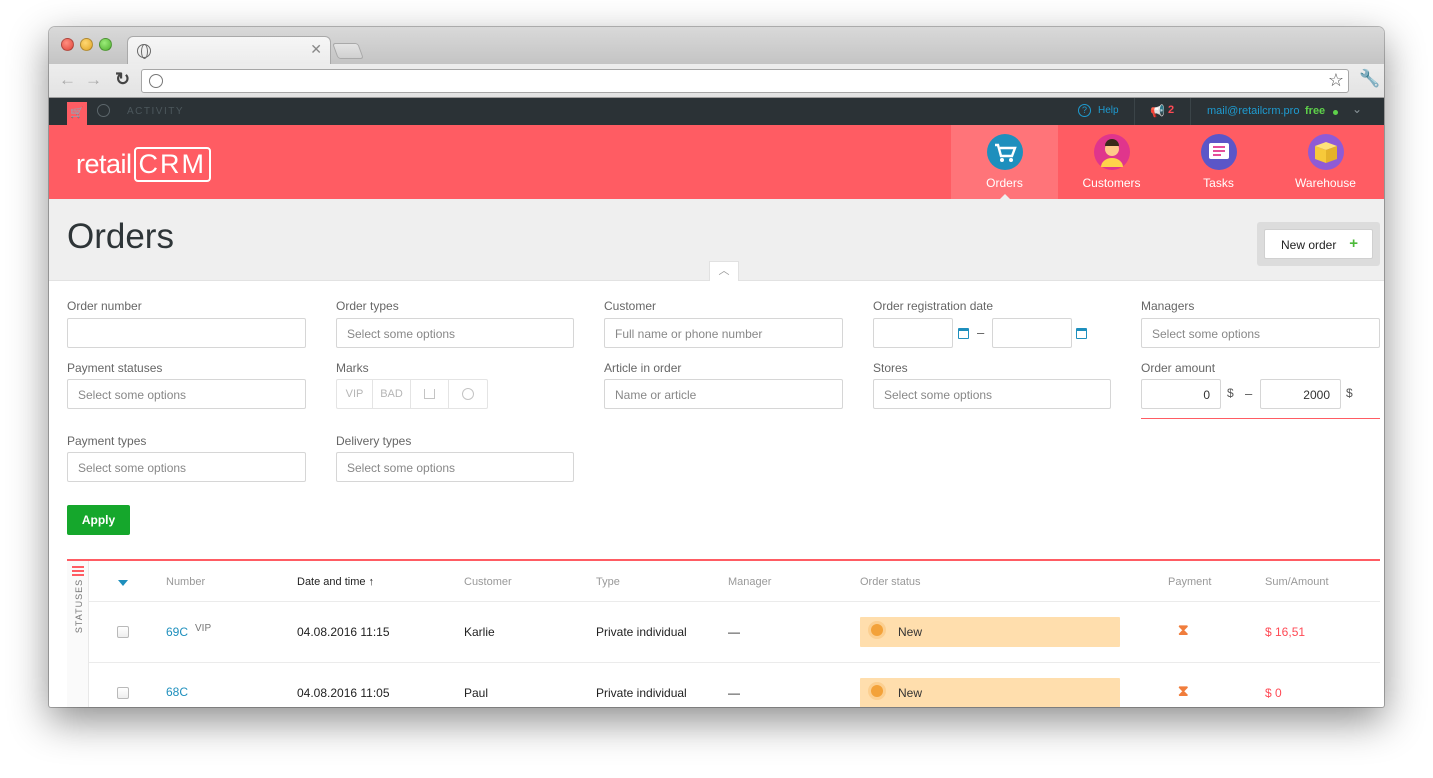 The width and height of the screenshot is (1433, 778). Describe the element at coordinates (107, 441) in the screenshot. I see `payment-types-label: Payment types` at that location.